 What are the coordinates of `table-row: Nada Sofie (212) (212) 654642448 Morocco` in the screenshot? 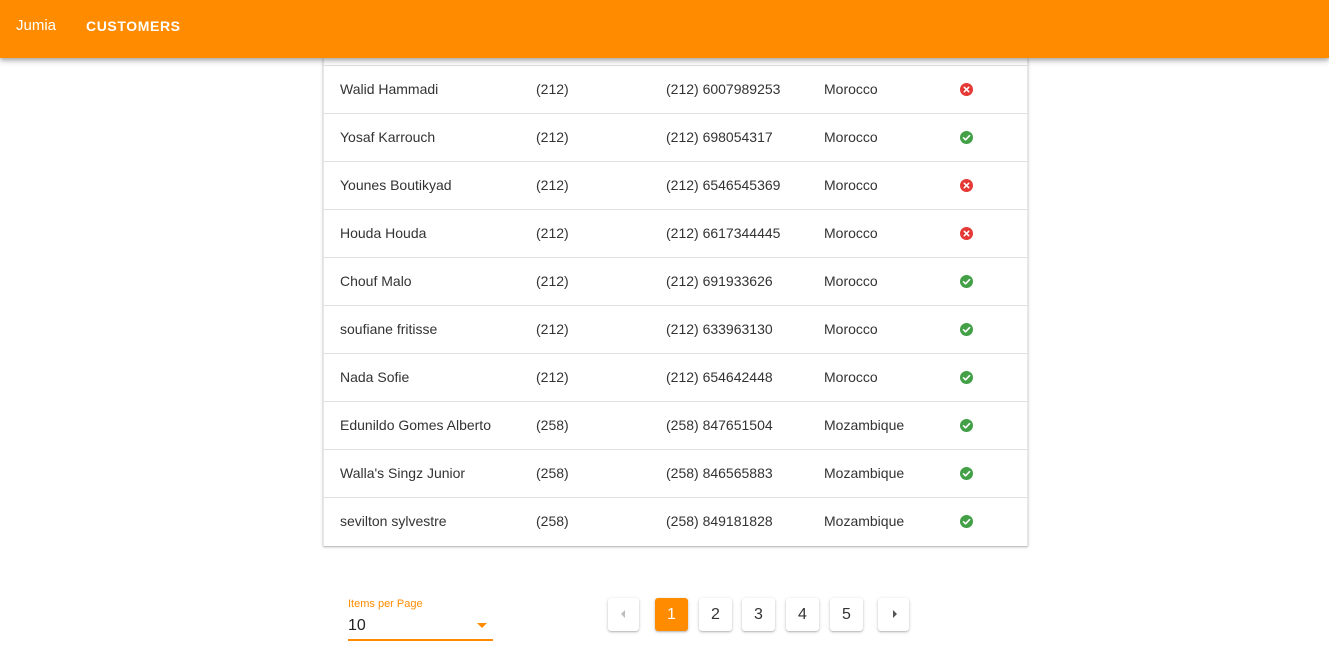 It's located at (675, 378).